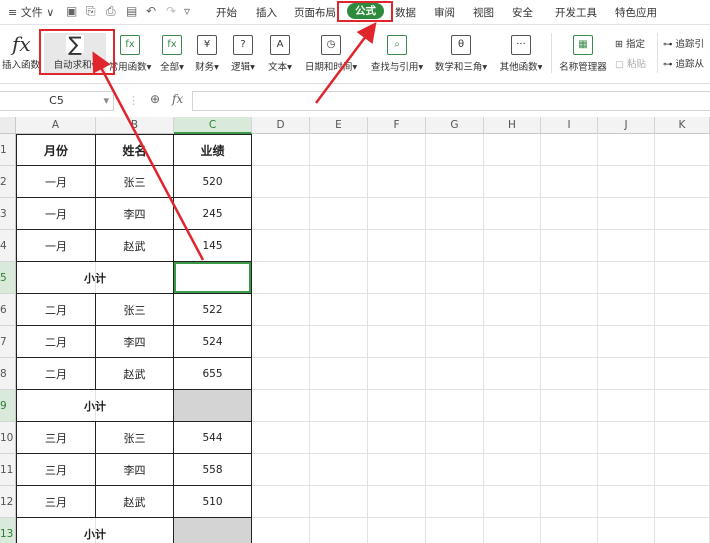 This screenshot has width=710, height=543. What do you see at coordinates (636, 12) in the screenshot?
I see `tab-special: 特色应用` at bounding box center [636, 12].